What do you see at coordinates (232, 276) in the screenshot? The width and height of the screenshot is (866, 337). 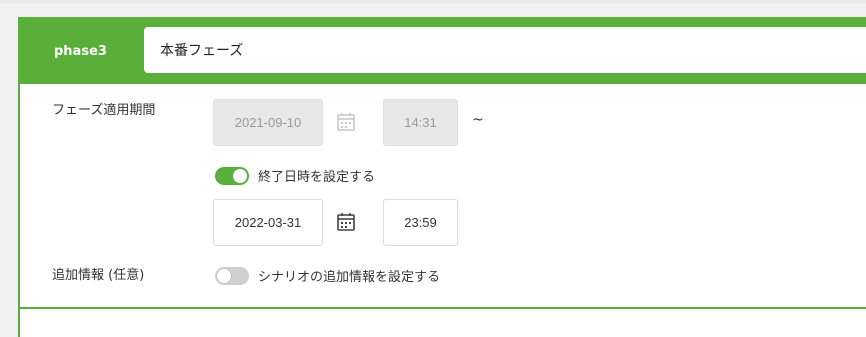 I see `extra-info-toggle` at bounding box center [232, 276].